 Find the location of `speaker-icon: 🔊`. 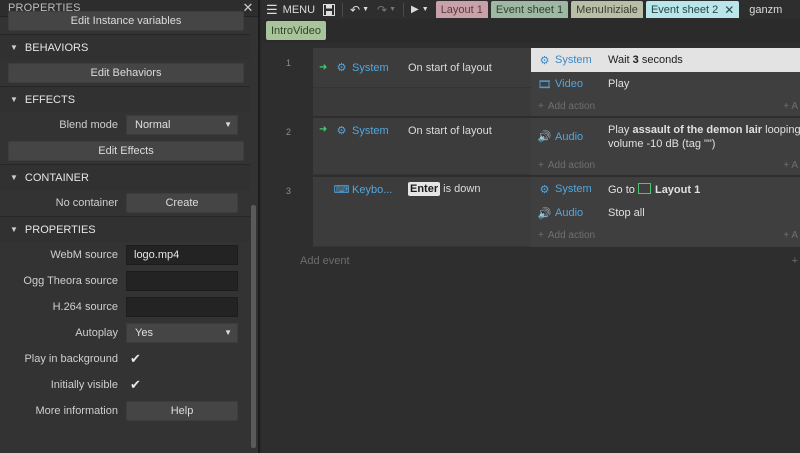

speaker-icon: 🔊 is located at coordinates (544, 213).